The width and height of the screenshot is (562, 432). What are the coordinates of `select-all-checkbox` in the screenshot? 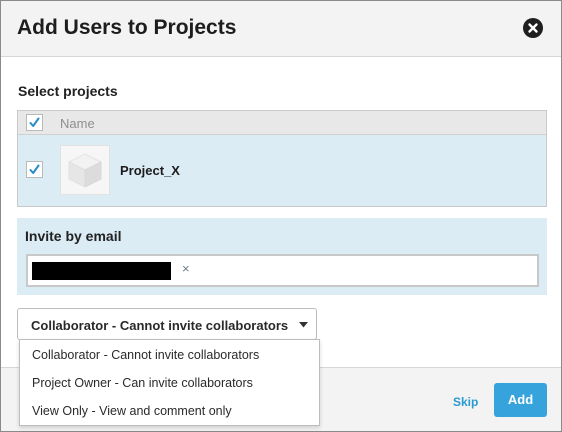 It's located at (34, 122).